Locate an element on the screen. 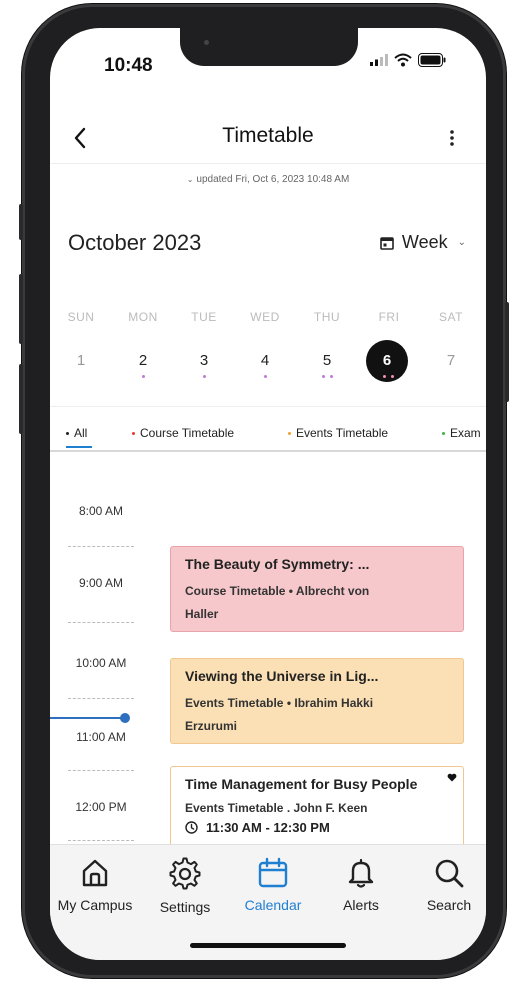 The width and height of the screenshot is (518, 982). event-subtitle: Events Timetable . John F. Keen is located at coordinates (276, 808).